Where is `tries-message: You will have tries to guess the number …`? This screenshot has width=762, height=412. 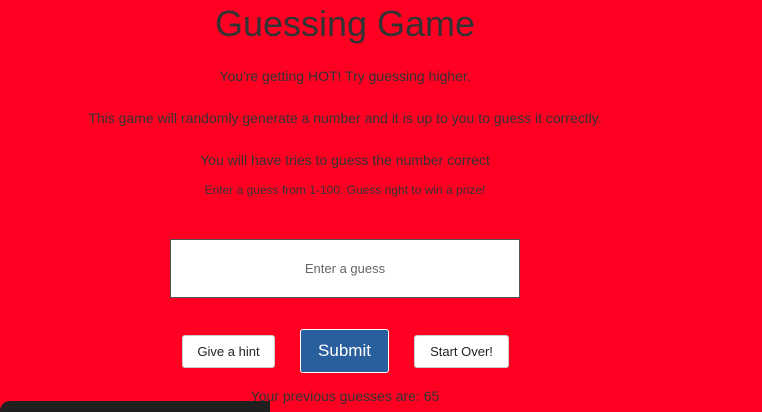
tries-message: You will have tries to guess the number … is located at coordinates (345, 160).